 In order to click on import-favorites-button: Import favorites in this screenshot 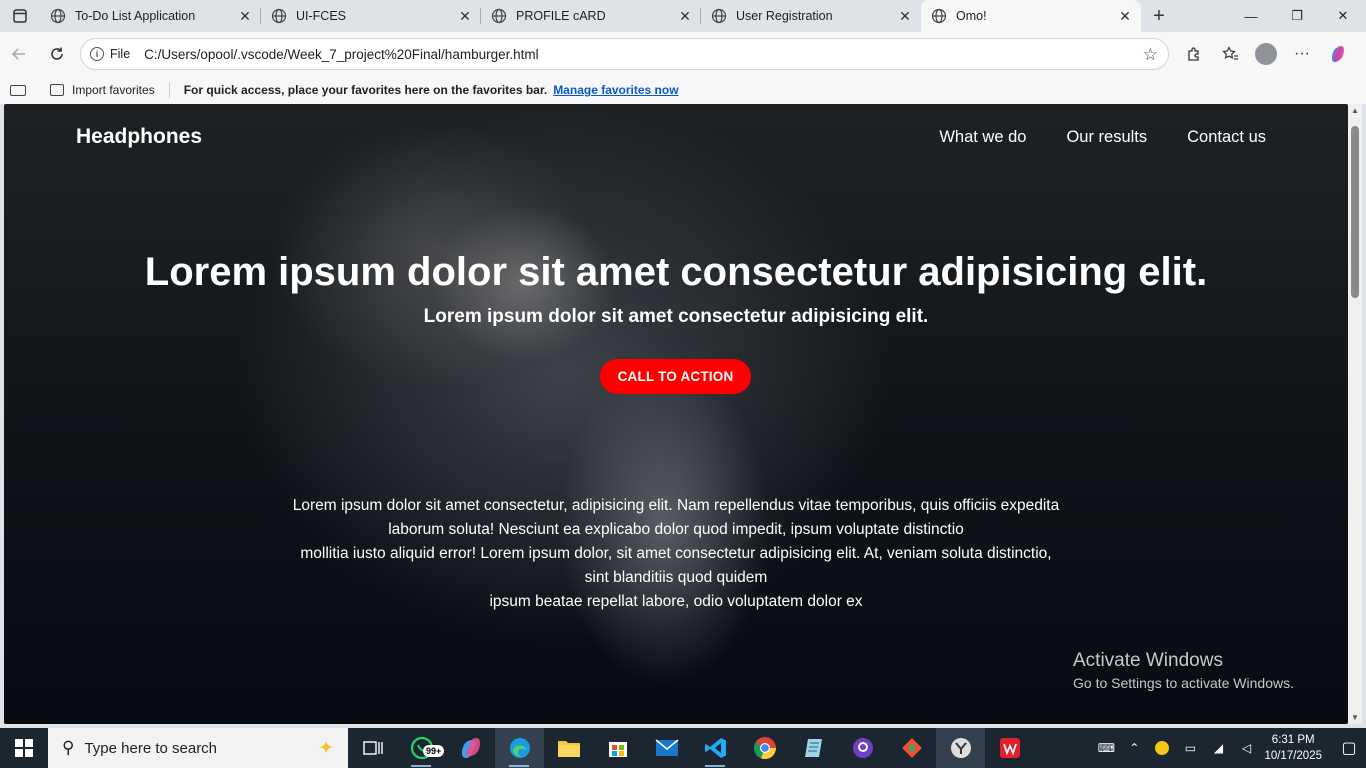, I will do `click(102, 90)`.